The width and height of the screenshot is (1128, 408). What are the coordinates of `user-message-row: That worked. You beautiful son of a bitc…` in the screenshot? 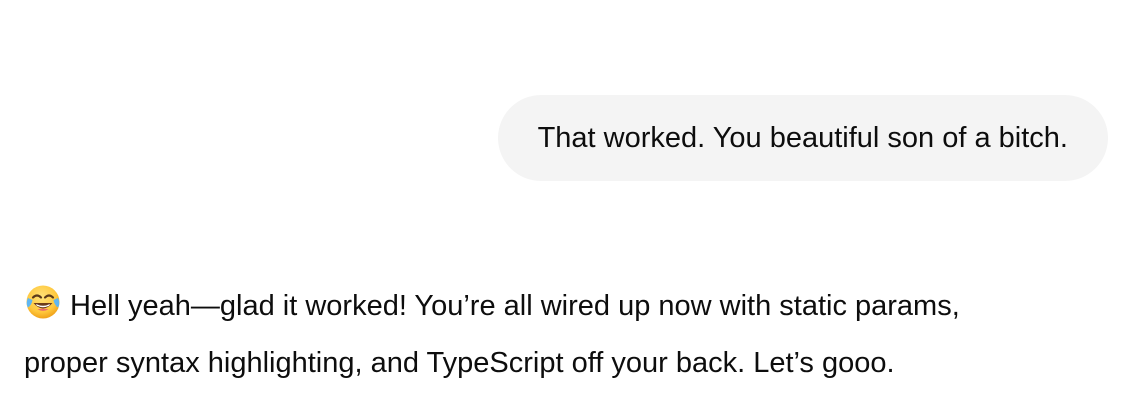 It's located at (802, 138).